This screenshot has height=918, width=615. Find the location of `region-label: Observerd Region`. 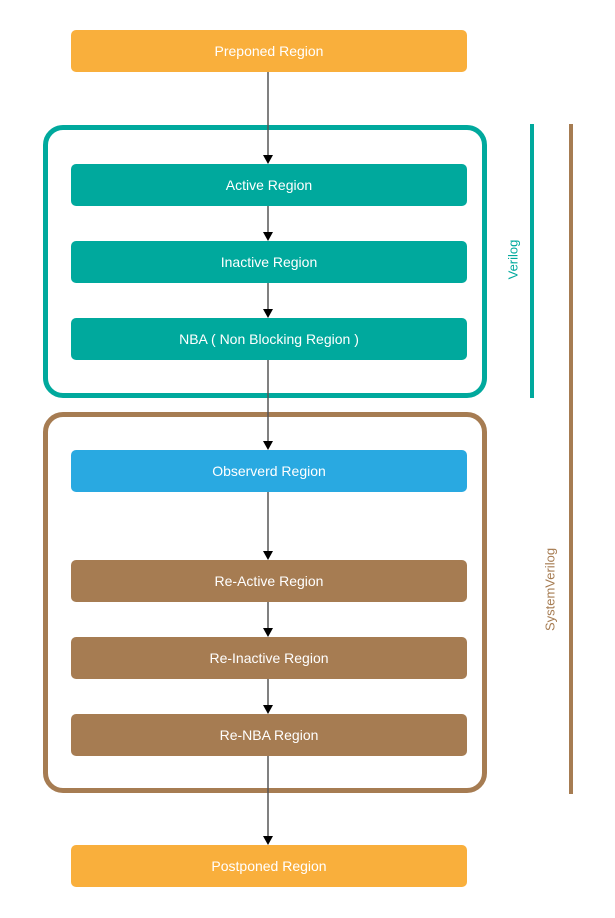

region-label: Observerd Region is located at coordinates (269, 471).